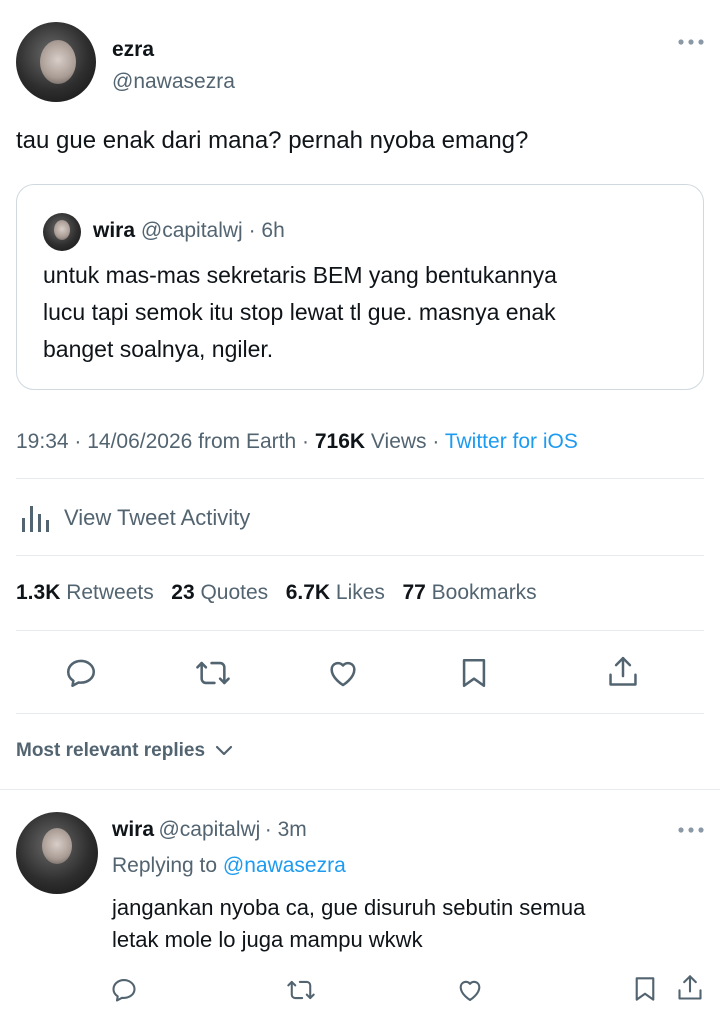  What do you see at coordinates (81, 673) in the screenshot?
I see `reply-icon` at bounding box center [81, 673].